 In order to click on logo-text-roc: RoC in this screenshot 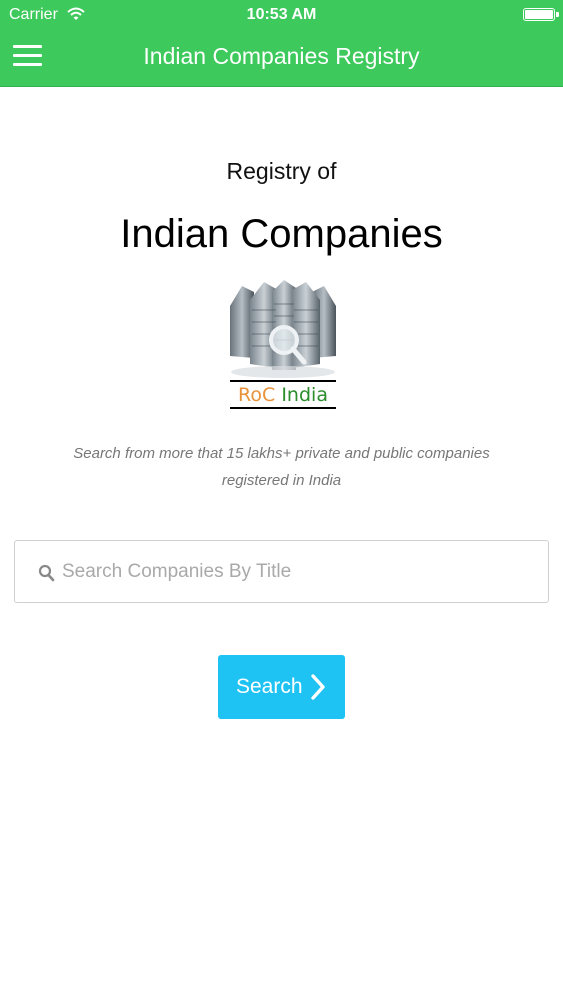, I will do `click(257, 395)`.